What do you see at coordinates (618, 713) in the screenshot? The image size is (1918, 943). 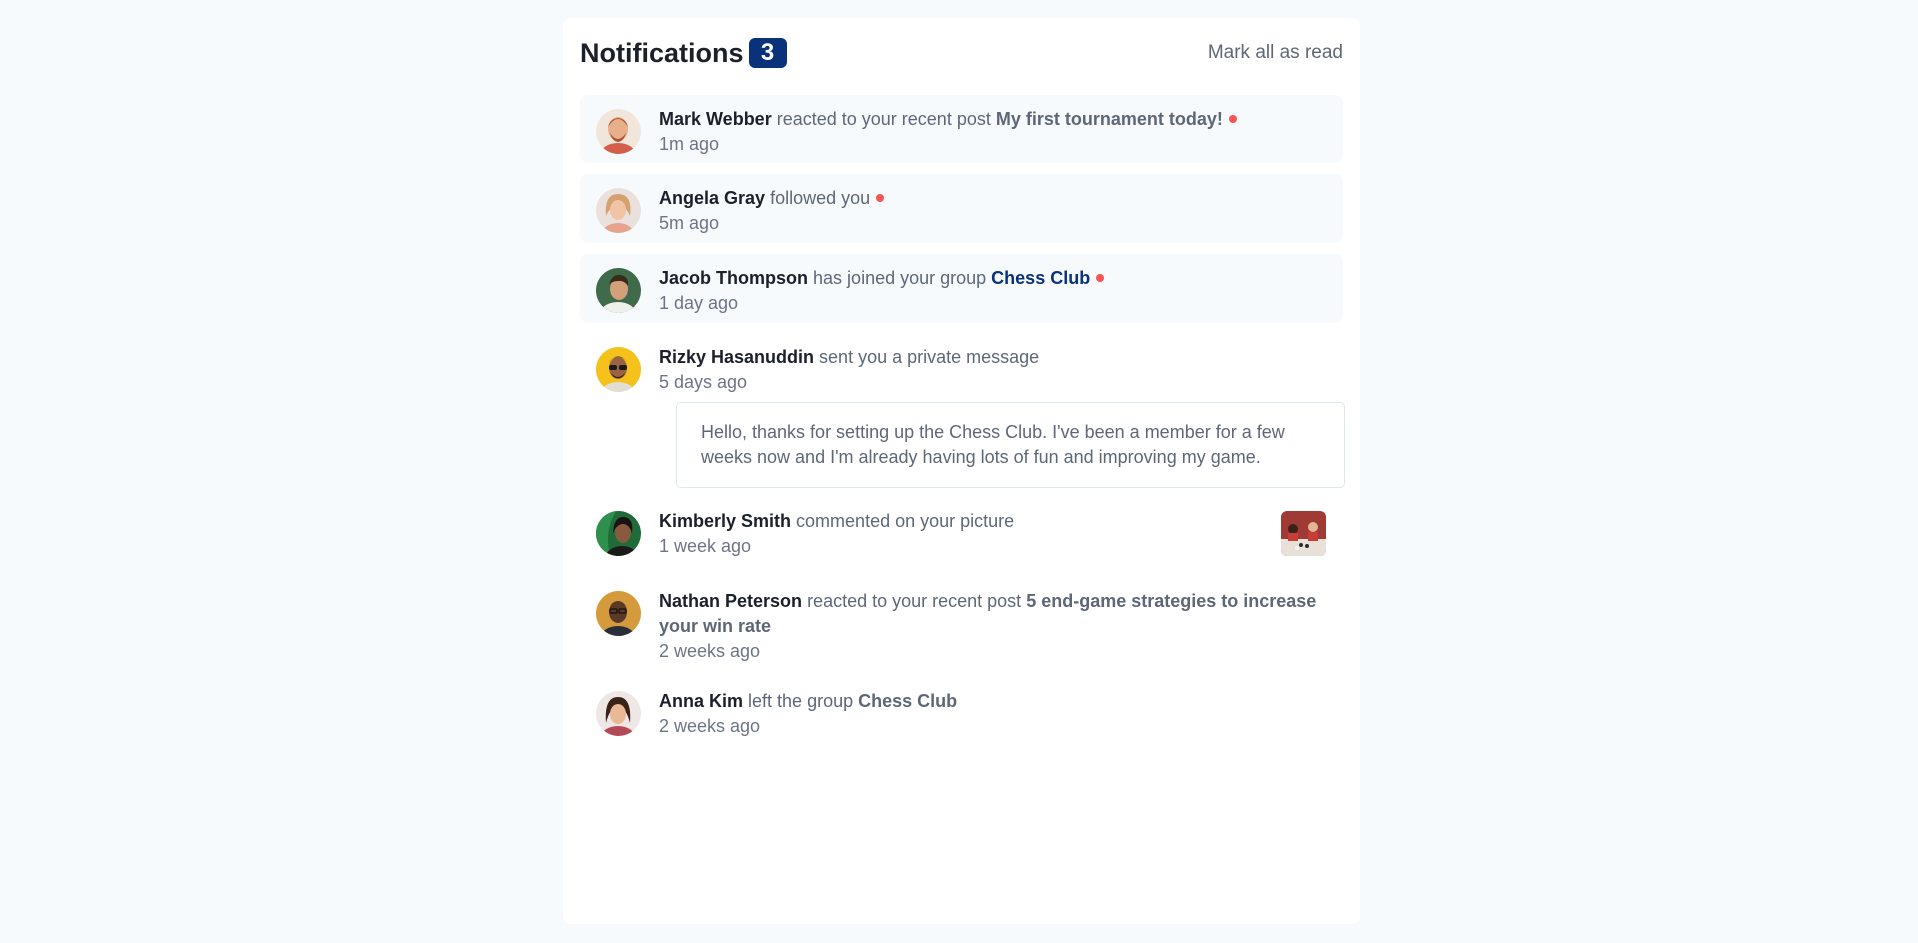 I see `avatar-anna-kim` at bounding box center [618, 713].